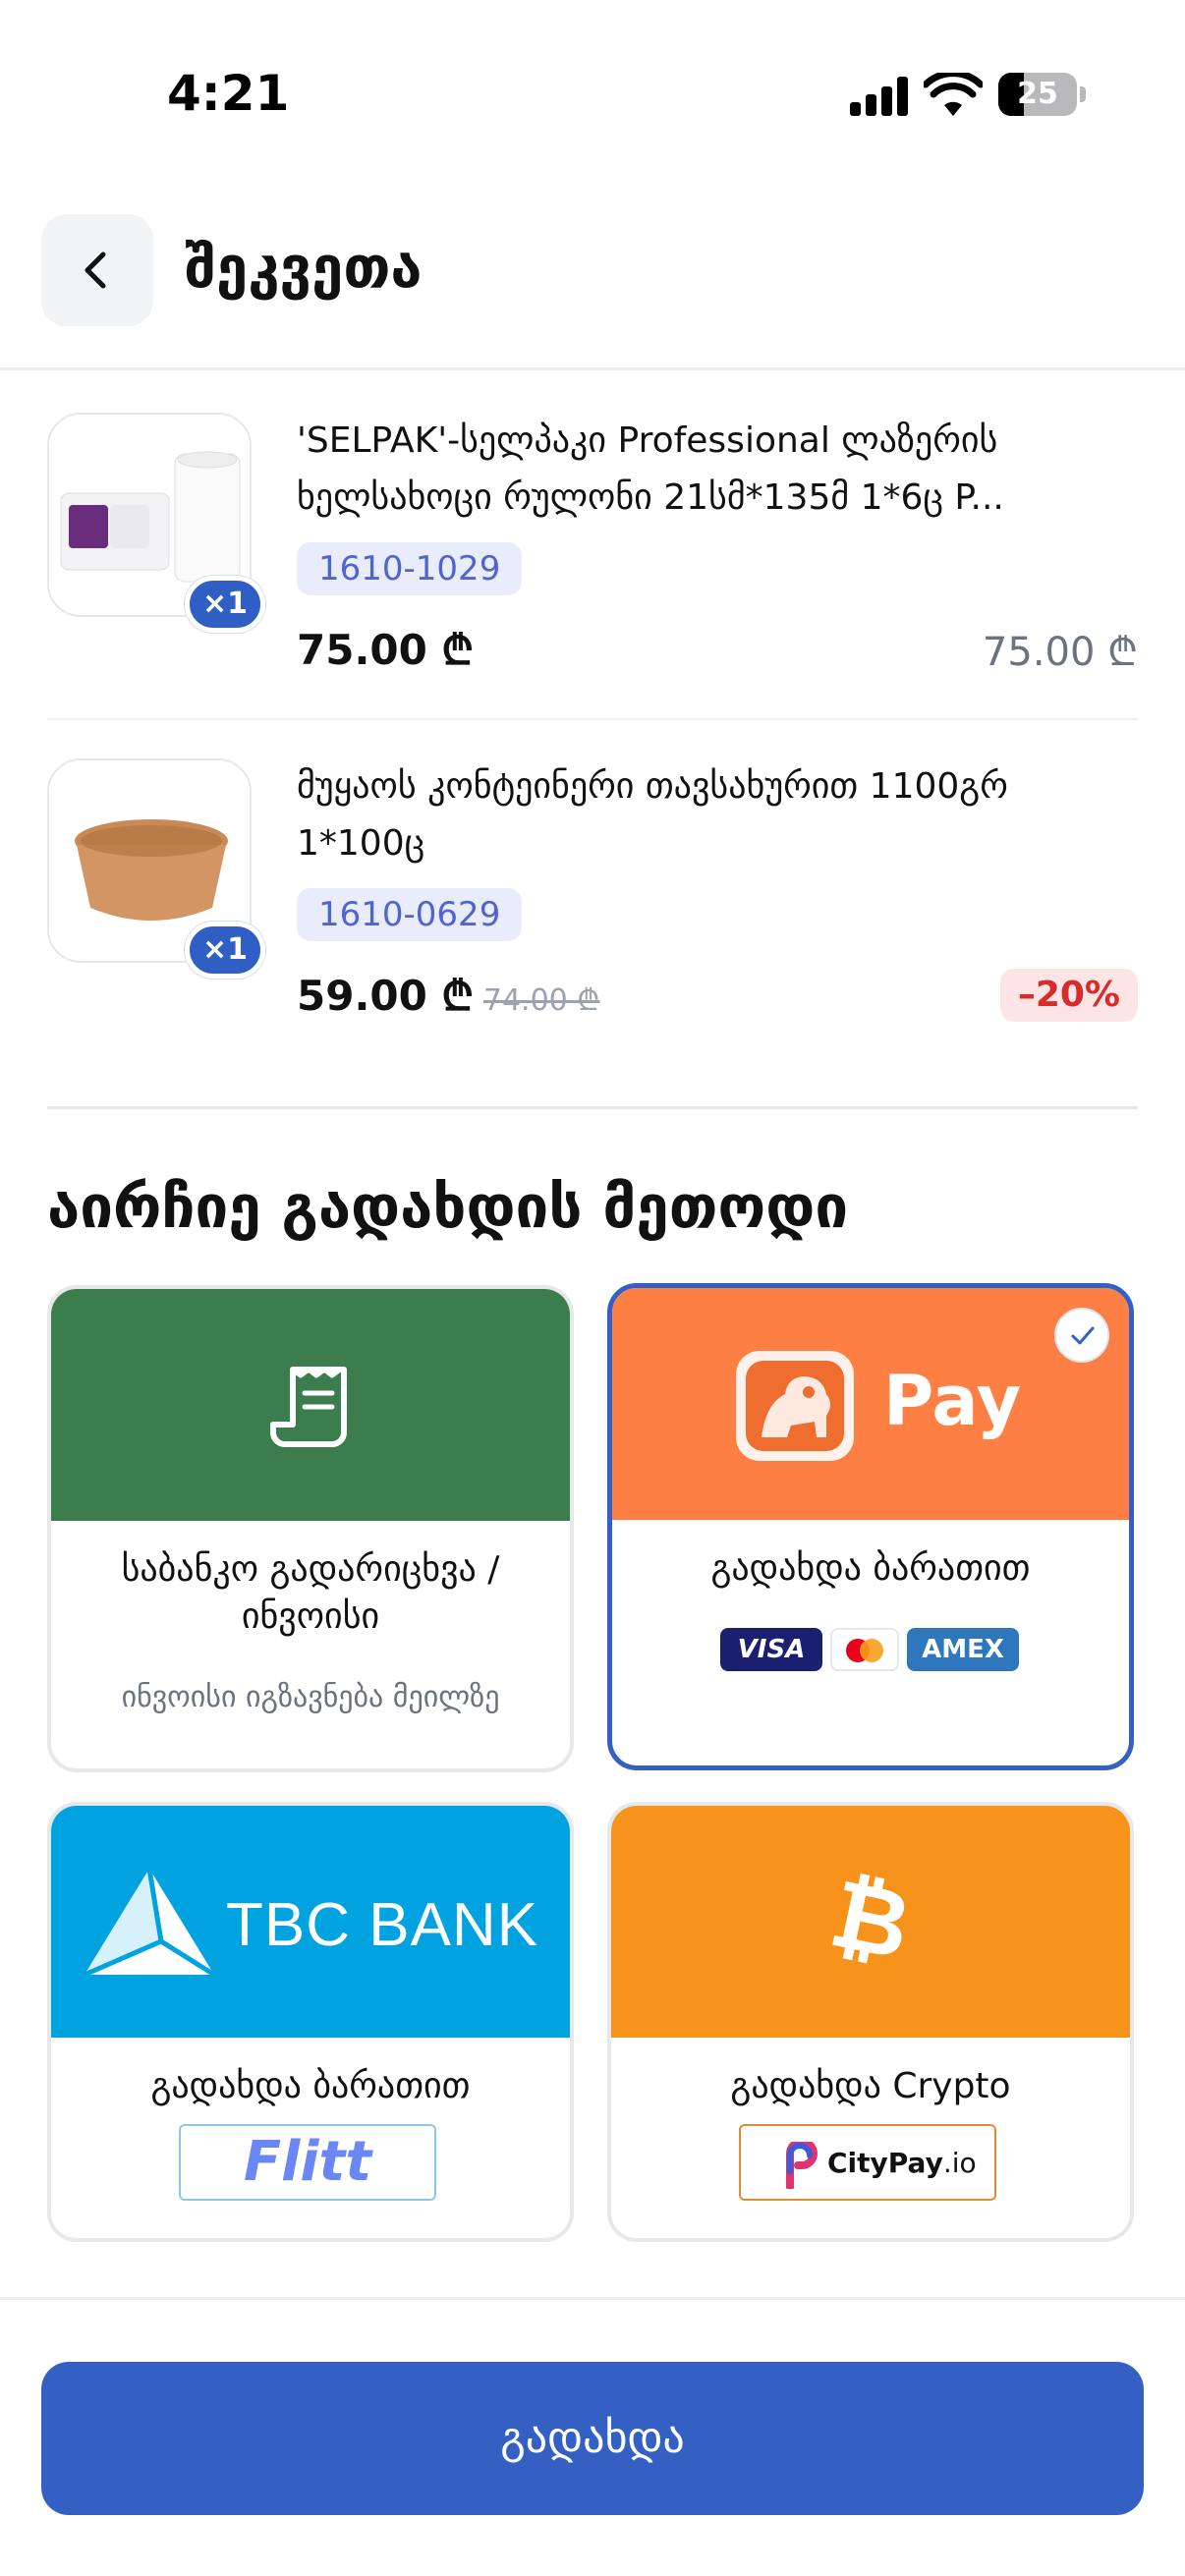 The height and width of the screenshot is (2576, 1185). What do you see at coordinates (541, 1000) in the screenshot?
I see `old-price: 74.00 ₾` at bounding box center [541, 1000].